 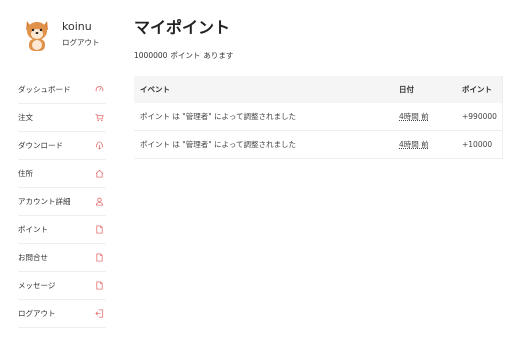 I want to click on sidebar-item-logout: ログアウト, so click(x=62, y=314).